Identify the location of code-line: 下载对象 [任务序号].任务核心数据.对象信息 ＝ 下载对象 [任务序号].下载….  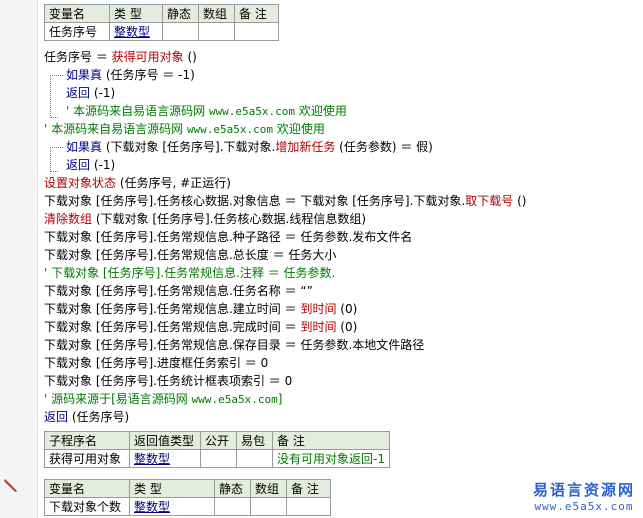
(285, 201).